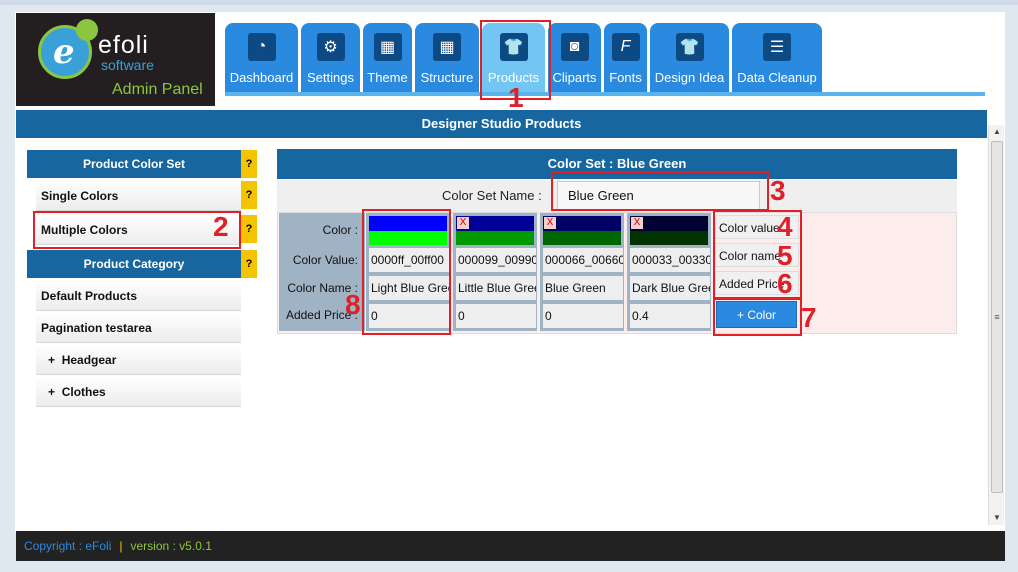 The width and height of the screenshot is (1018, 572). What do you see at coordinates (83, 392) in the screenshot?
I see `category-label: Clothes` at bounding box center [83, 392].